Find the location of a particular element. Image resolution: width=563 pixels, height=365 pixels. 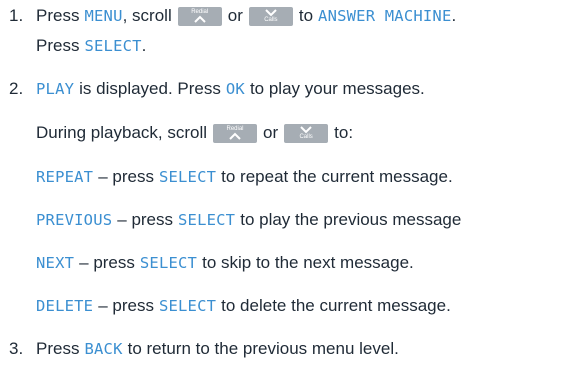

option-description: to play the previous message is located at coordinates (351, 219).